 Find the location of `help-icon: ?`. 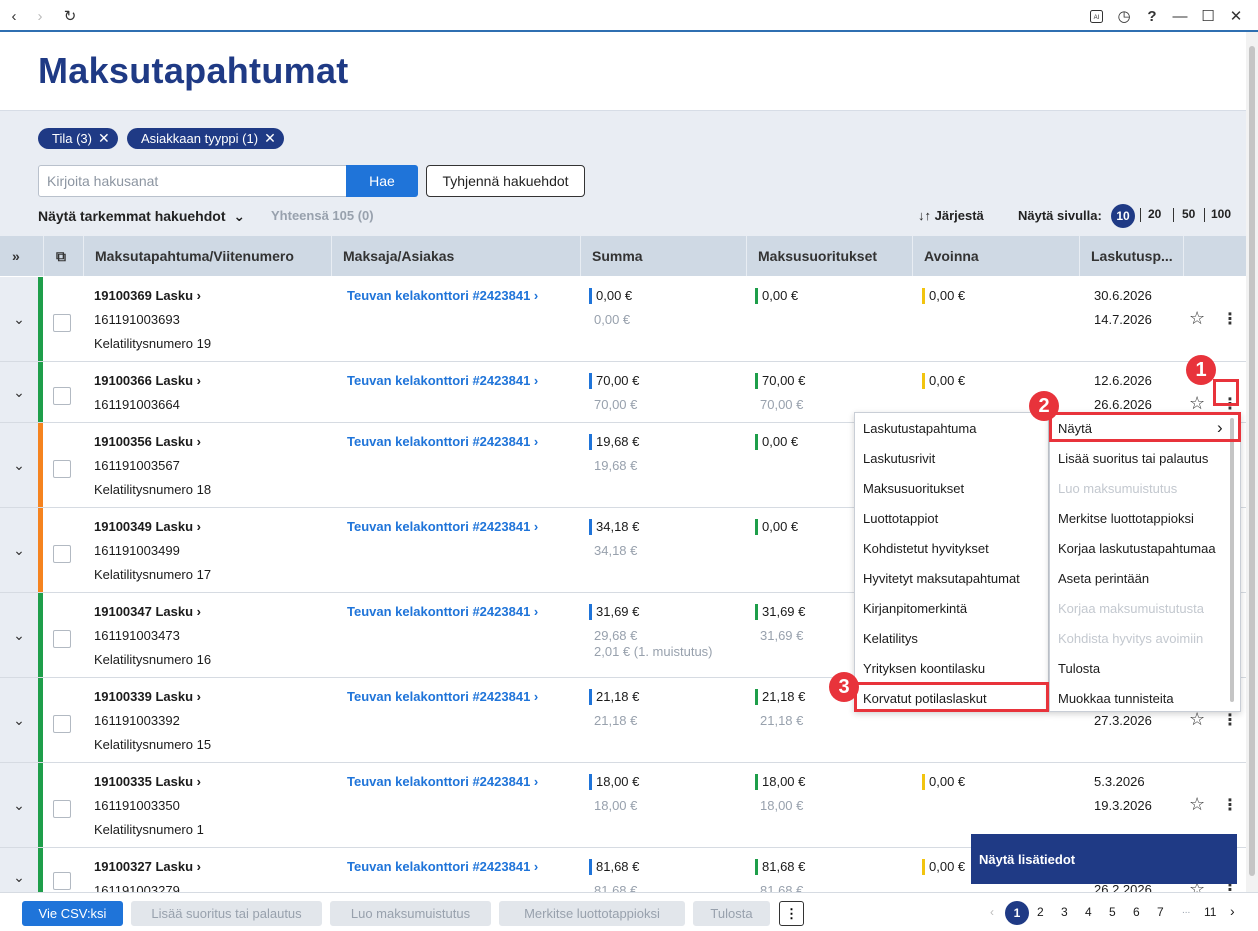

help-icon: ? is located at coordinates (1152, 16).